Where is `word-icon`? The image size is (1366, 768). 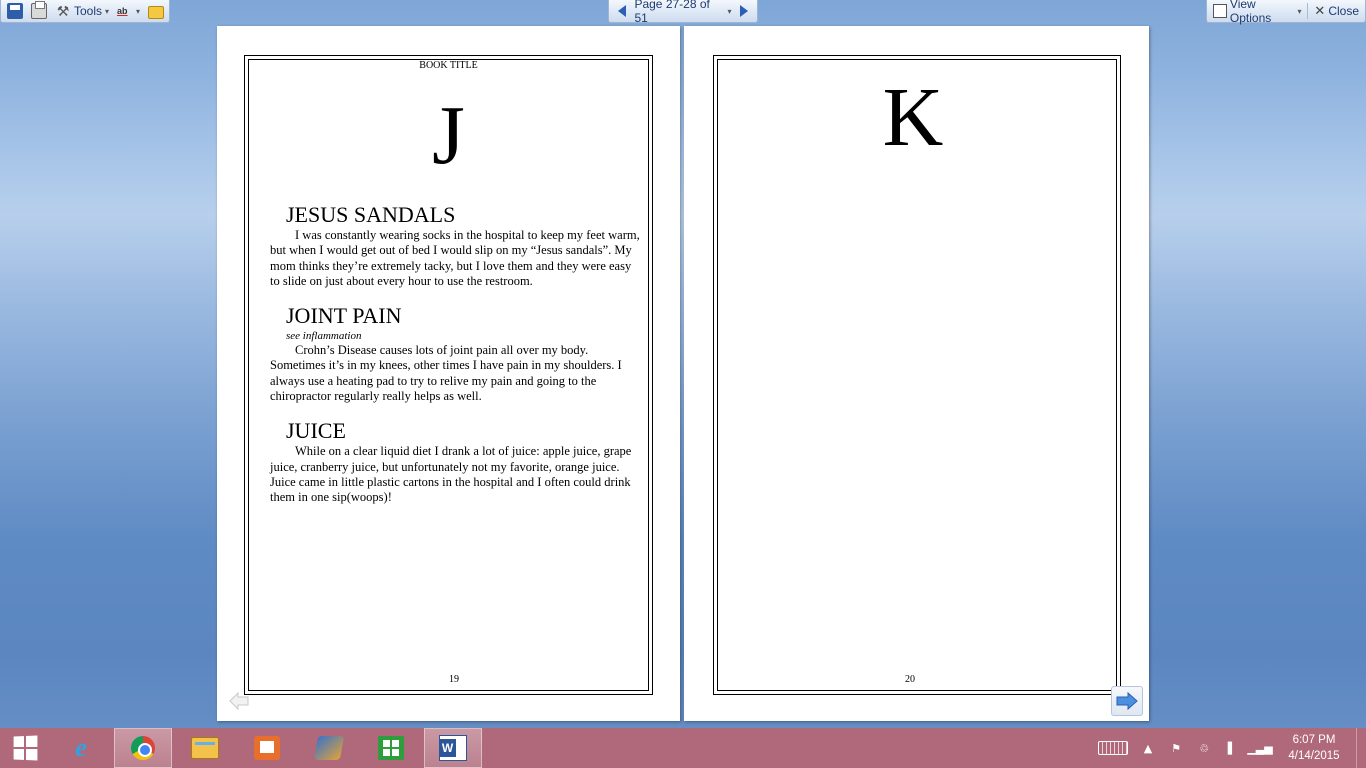 word-icon is located at coordinates (453, 748).